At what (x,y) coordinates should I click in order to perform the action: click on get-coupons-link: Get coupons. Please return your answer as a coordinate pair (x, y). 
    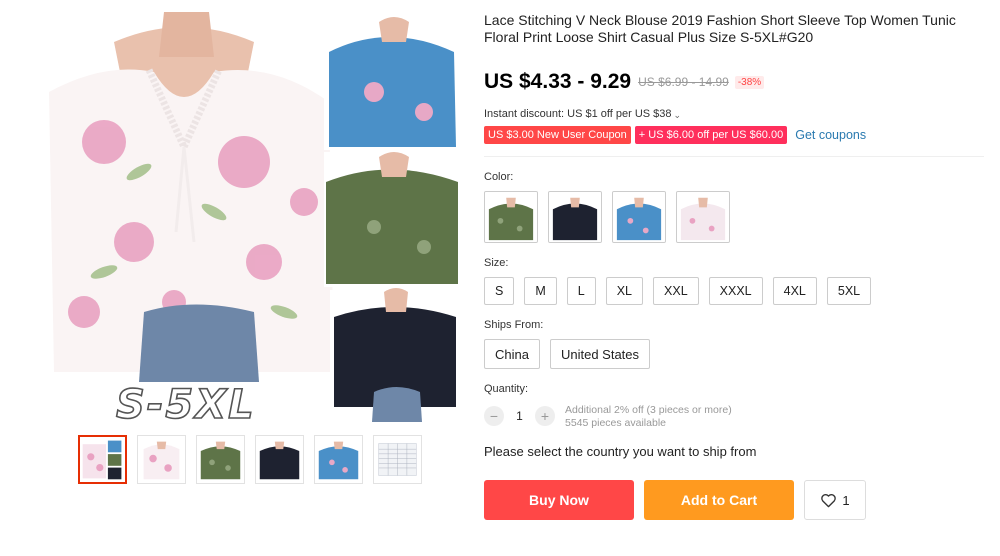
    Looking at the image, I should click on (830, 135).